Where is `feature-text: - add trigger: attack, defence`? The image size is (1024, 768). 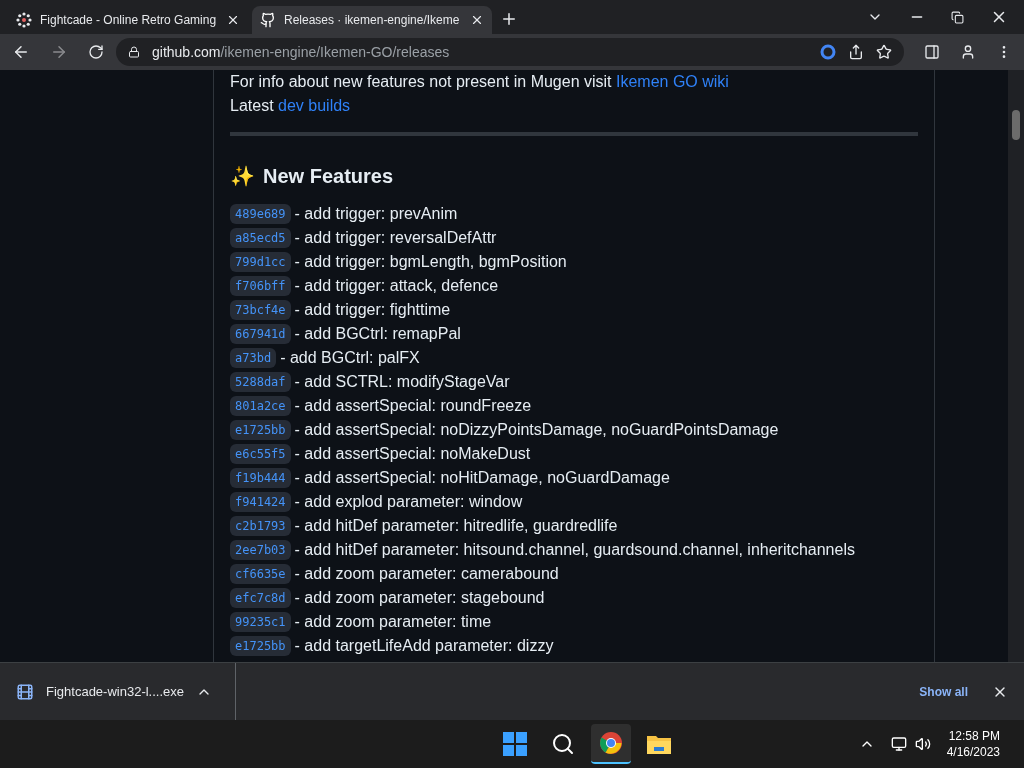 feature-text: - add trigger: attack, defence is located at coordinates (396, 286).